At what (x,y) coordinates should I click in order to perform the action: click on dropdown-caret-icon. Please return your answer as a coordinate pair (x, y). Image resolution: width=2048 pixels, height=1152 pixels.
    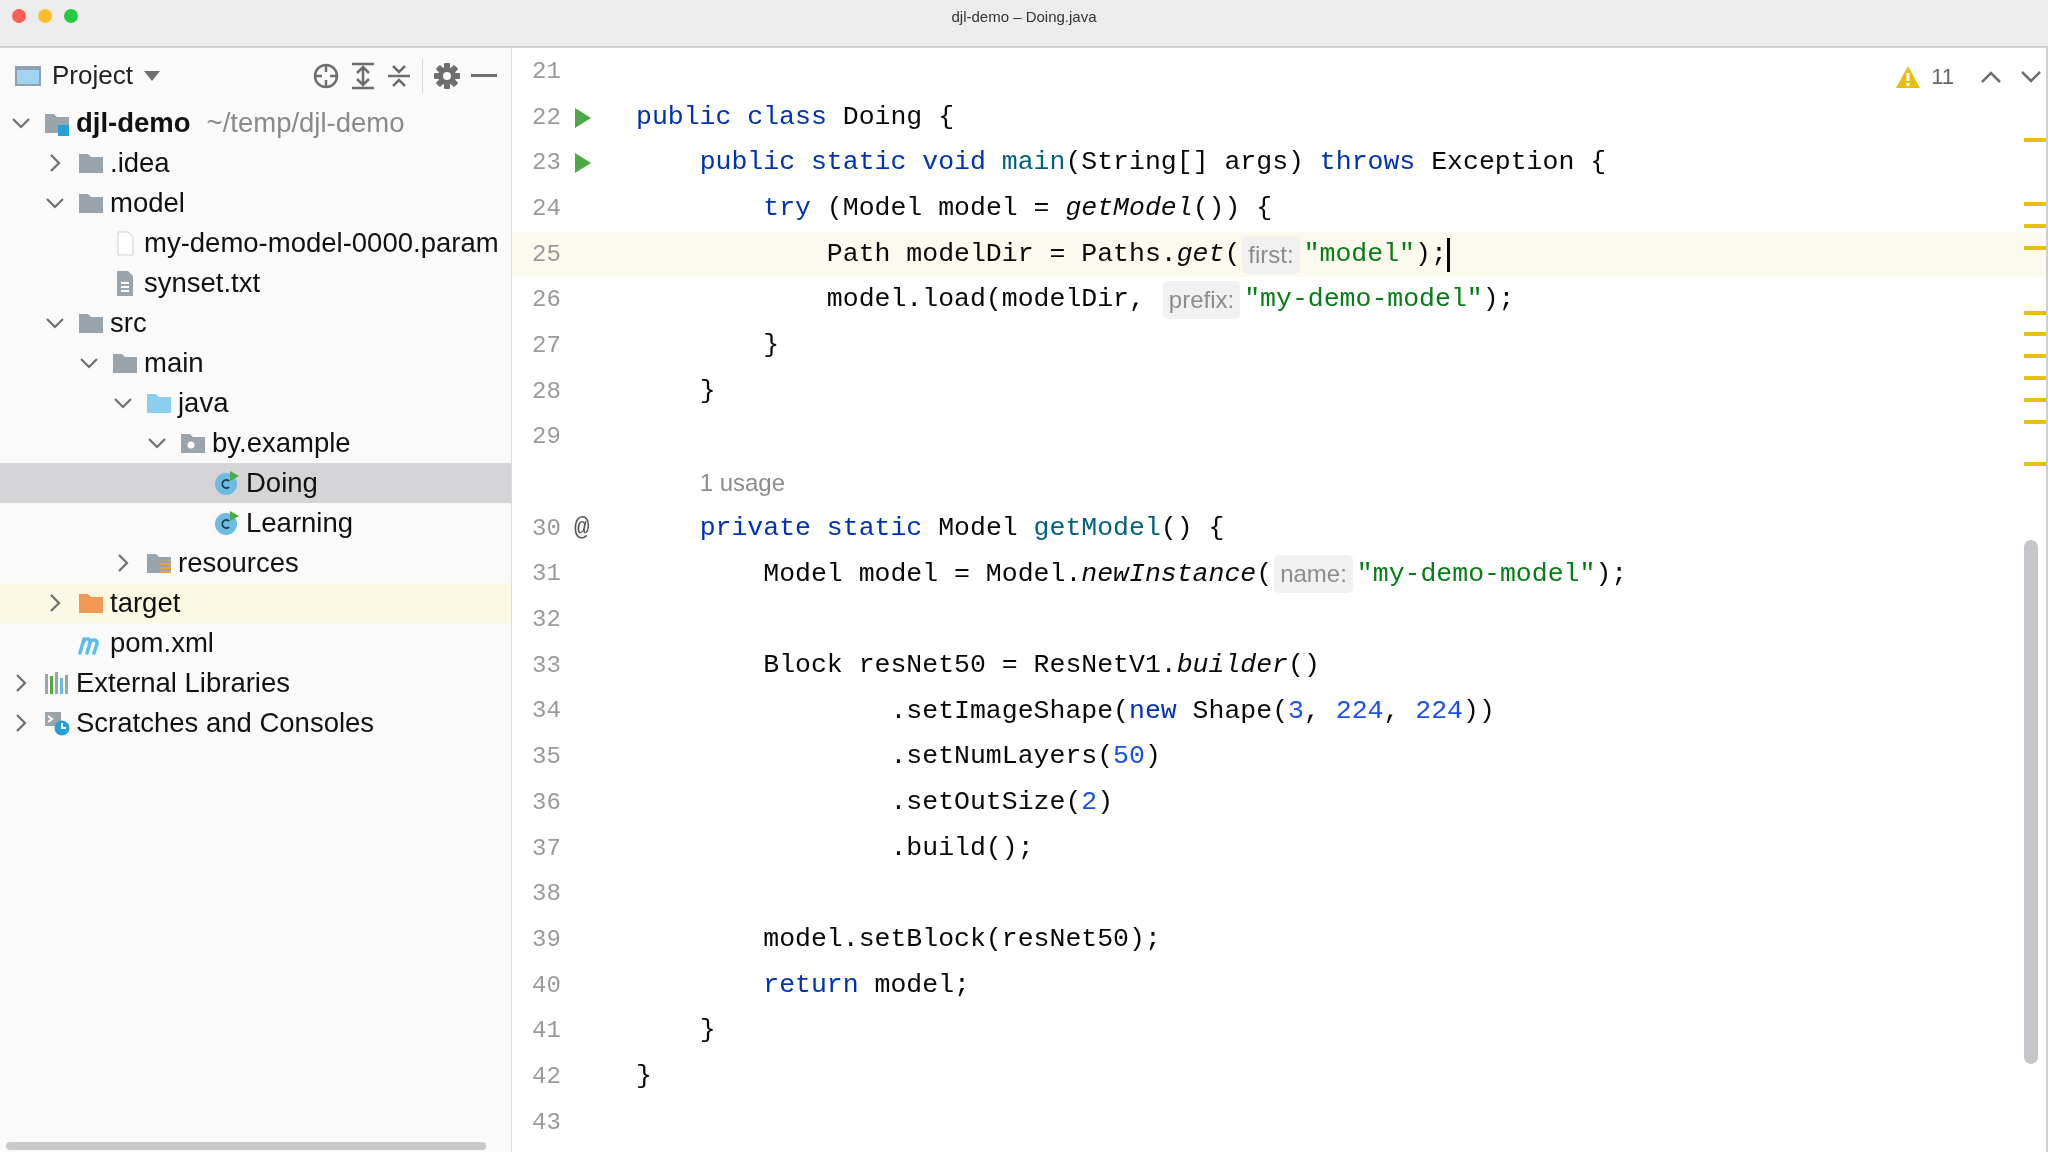
    Looking at the image, I should click on (151, 75).